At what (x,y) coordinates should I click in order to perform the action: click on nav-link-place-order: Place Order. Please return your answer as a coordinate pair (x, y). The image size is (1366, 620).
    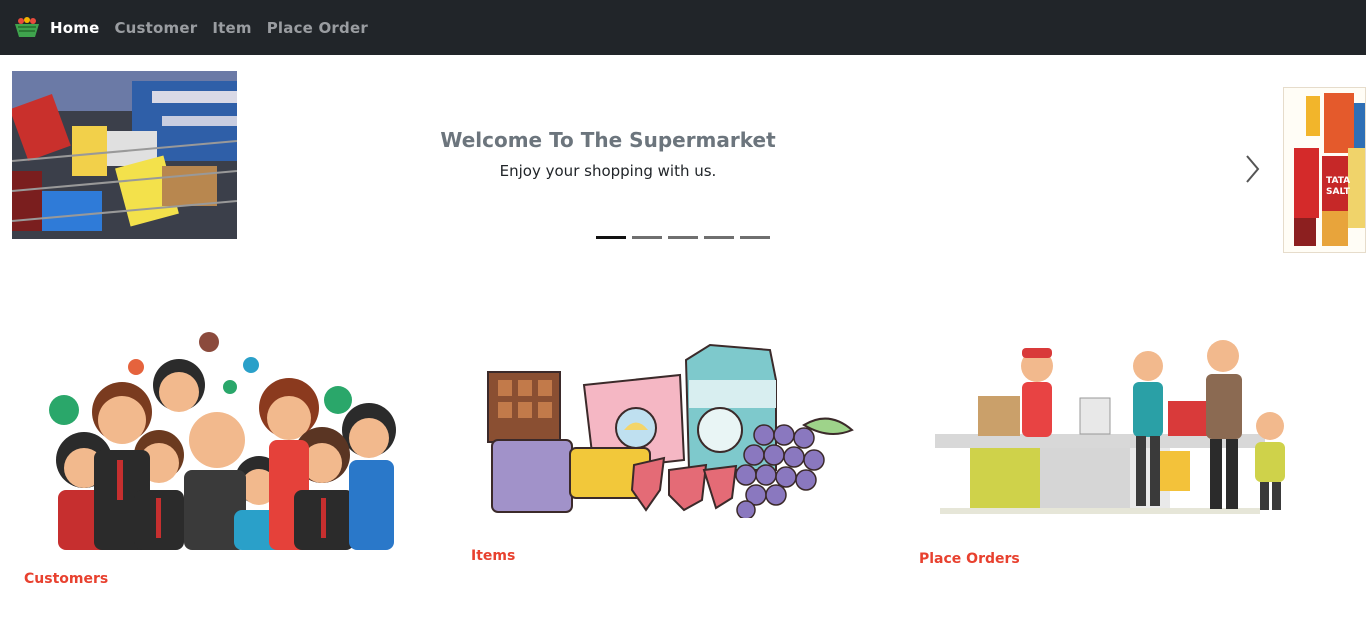
    Looking at the image, I should click on (317, 28).